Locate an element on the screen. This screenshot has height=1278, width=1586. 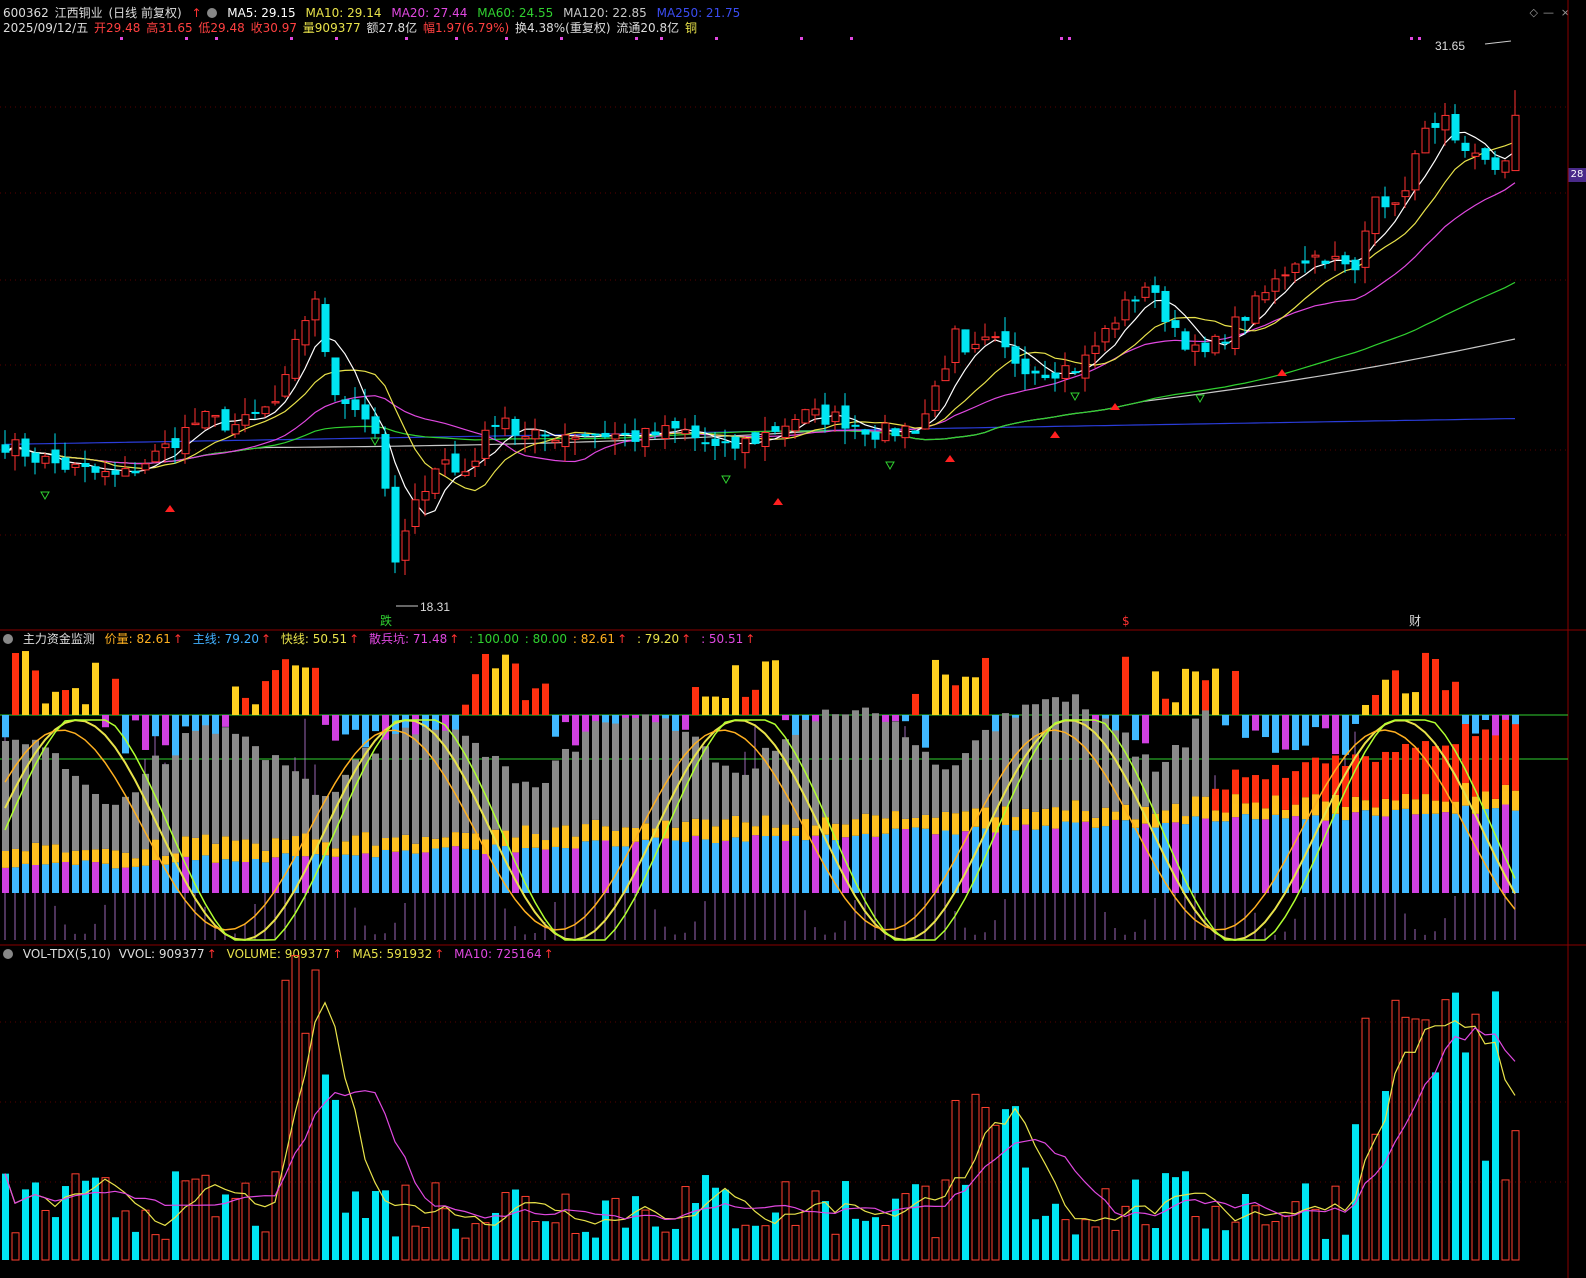
event-dot is located at coordinates (636, 38).